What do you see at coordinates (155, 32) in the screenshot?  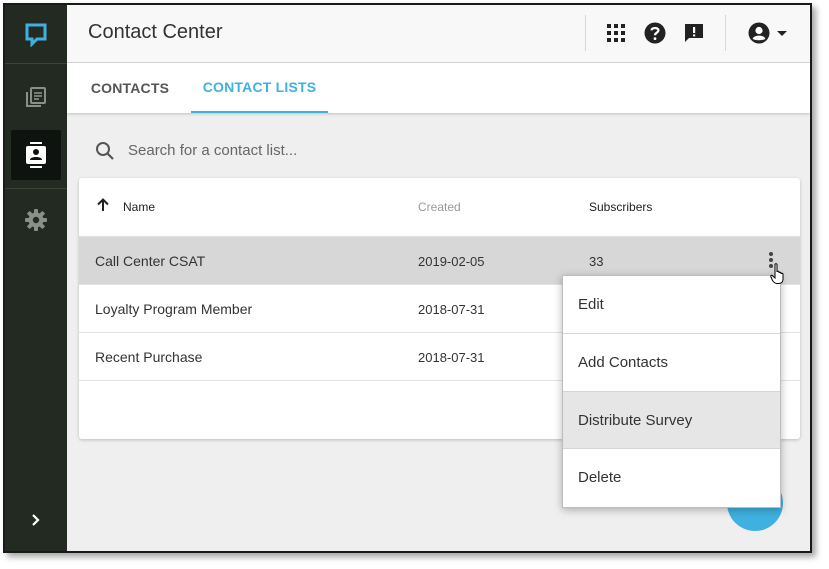 I see `page-title: Contact Center` at bounding box center [155, 32].